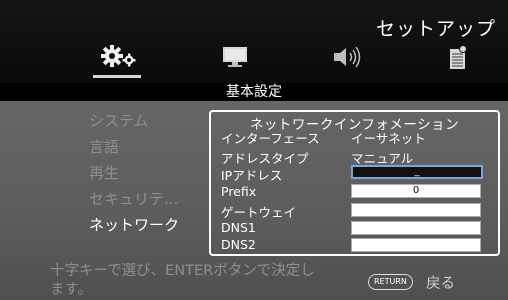 The width and height of the screenshot is (508, 300). Describe the element at coordinates (134, 224) in the screenshot. I see `menu-item-network: ネットワーク` at that location.